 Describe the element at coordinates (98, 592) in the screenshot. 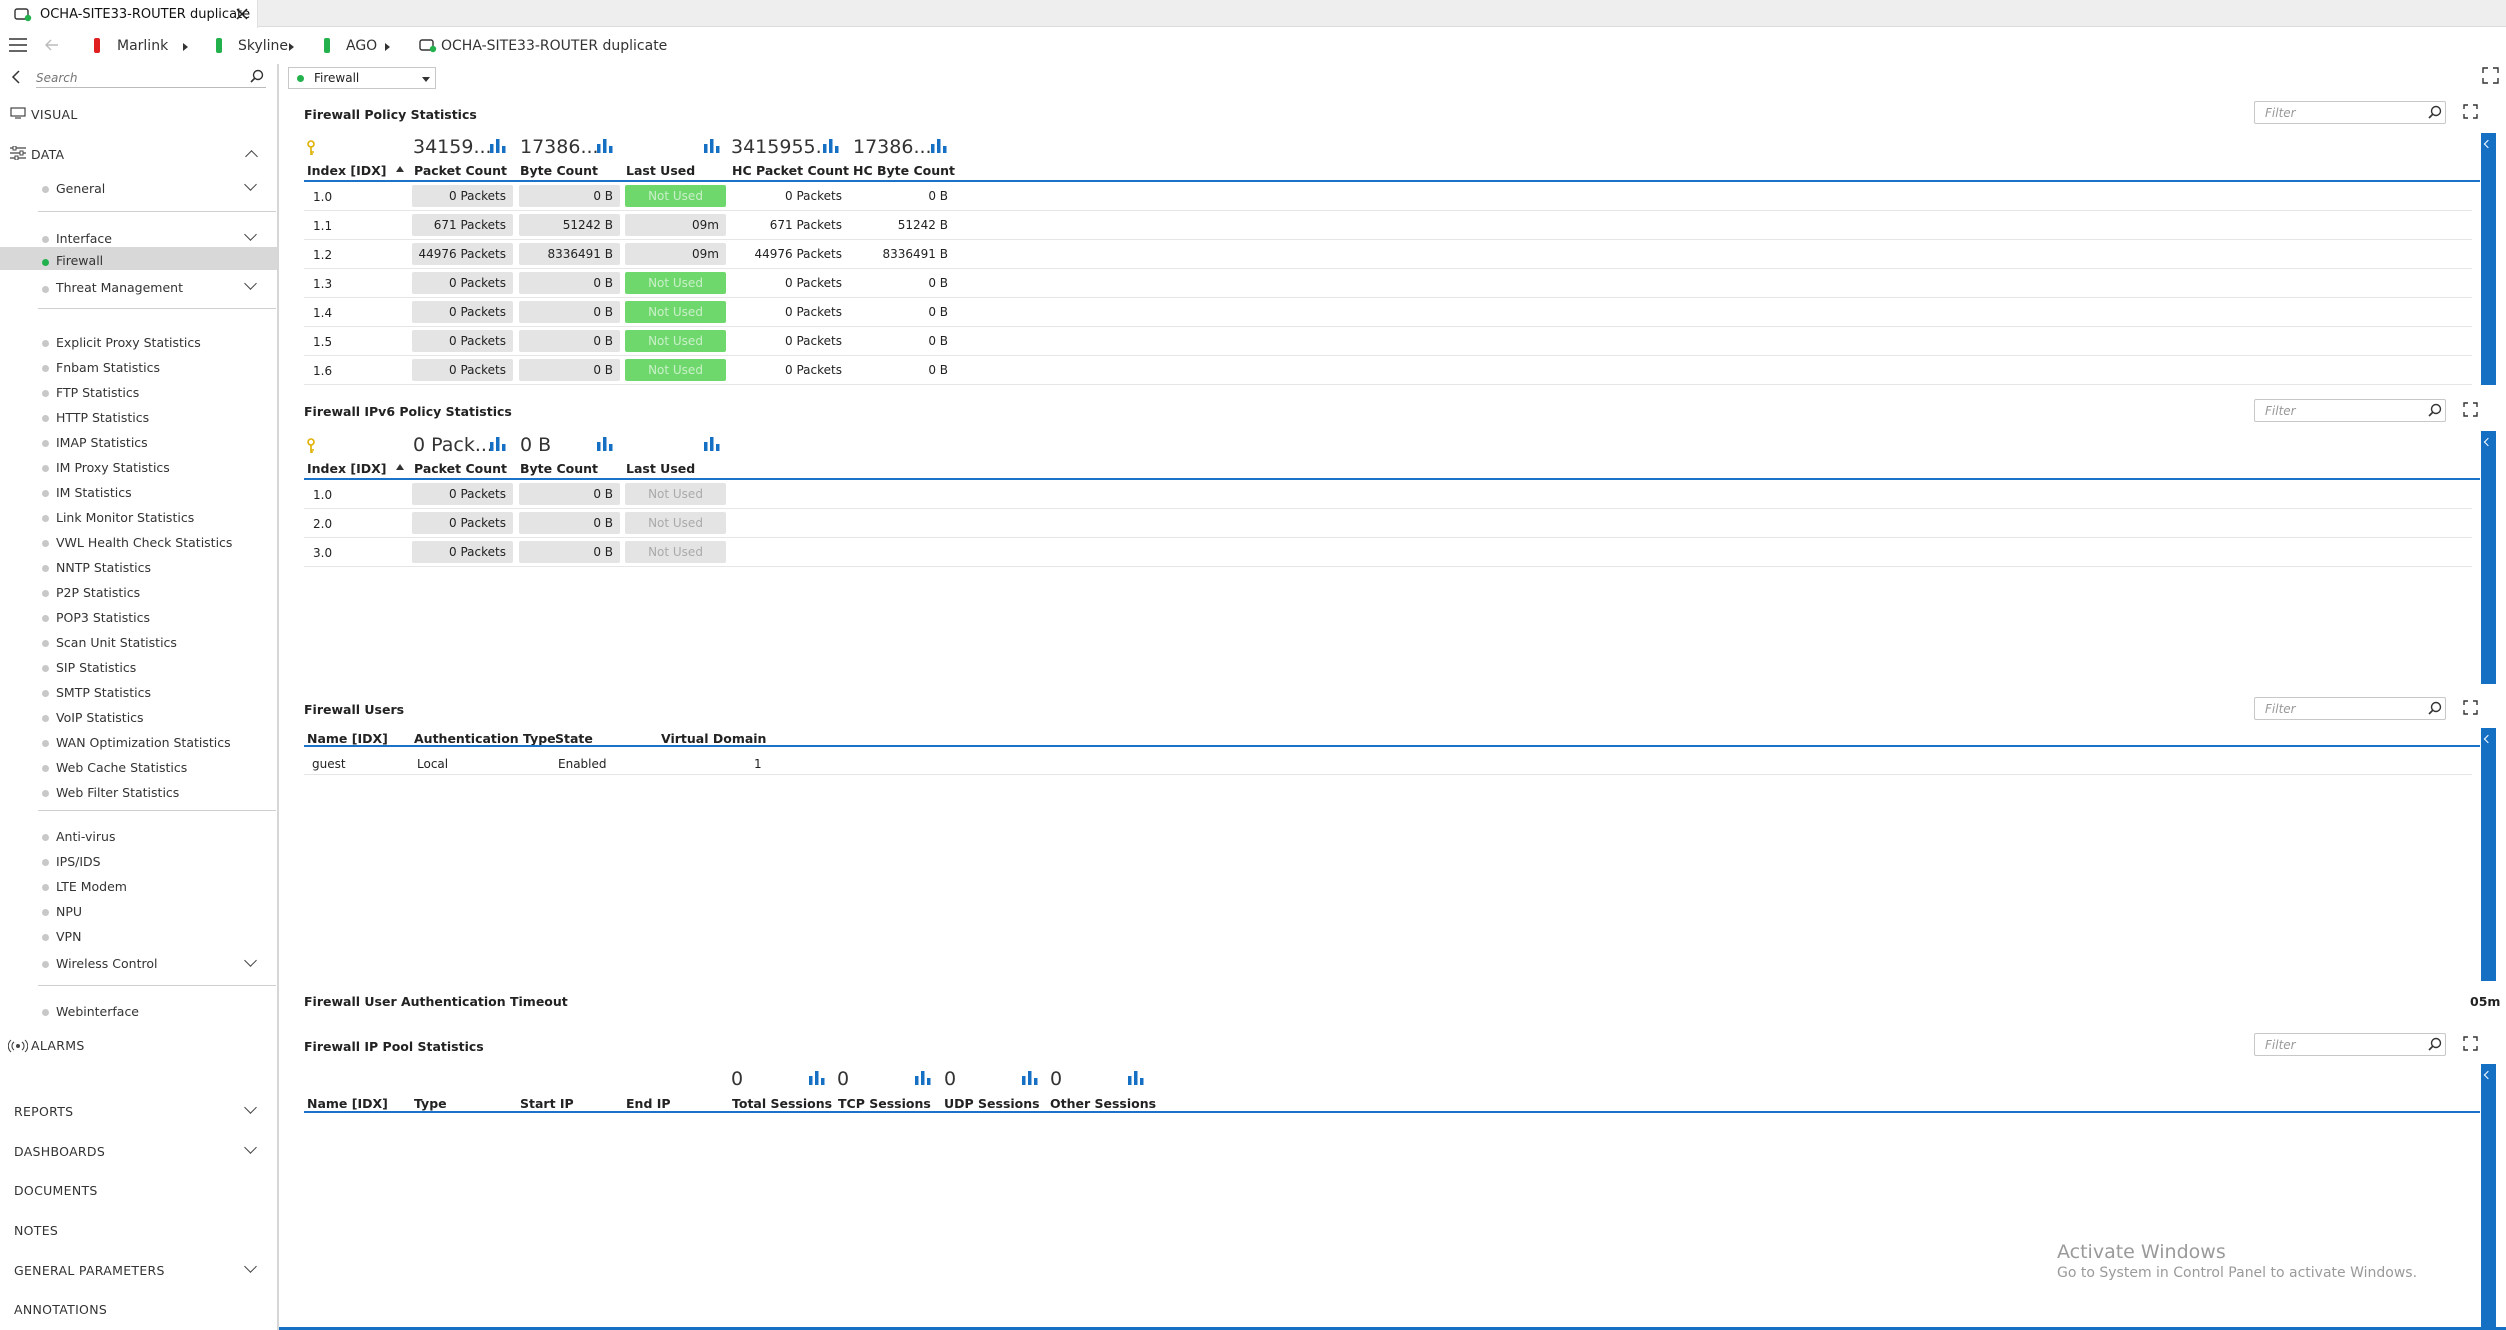

I see `sidebar-item-stat: P2P Statistics` at that location.